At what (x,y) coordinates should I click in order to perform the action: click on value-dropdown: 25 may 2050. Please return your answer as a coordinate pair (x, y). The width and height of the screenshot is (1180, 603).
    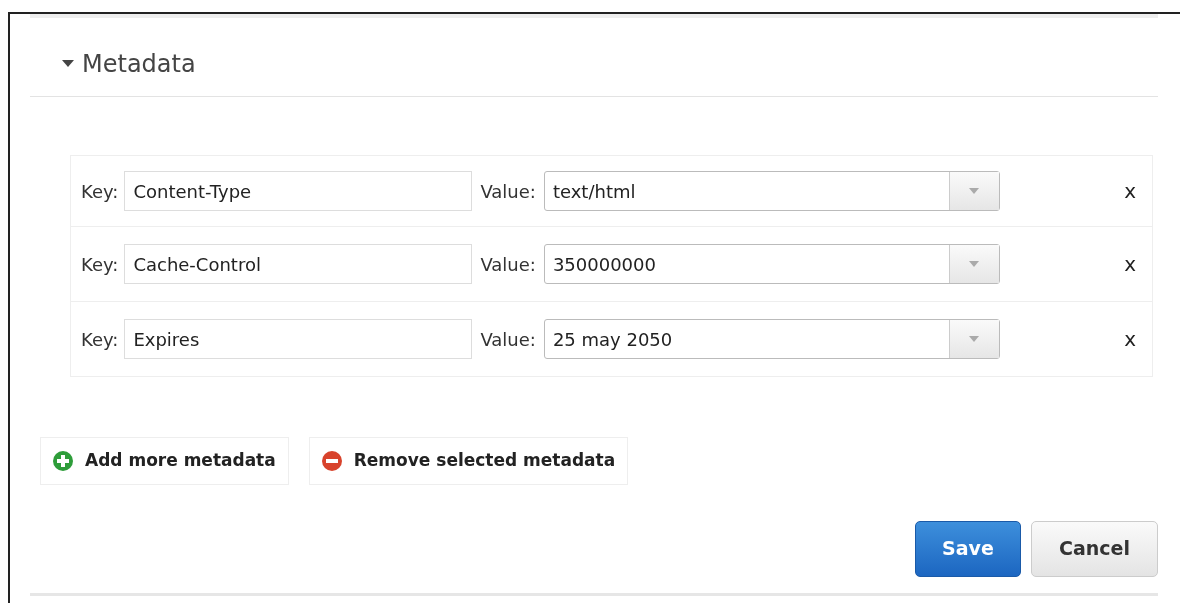
    Looking at the image, I should click on (771, 339).